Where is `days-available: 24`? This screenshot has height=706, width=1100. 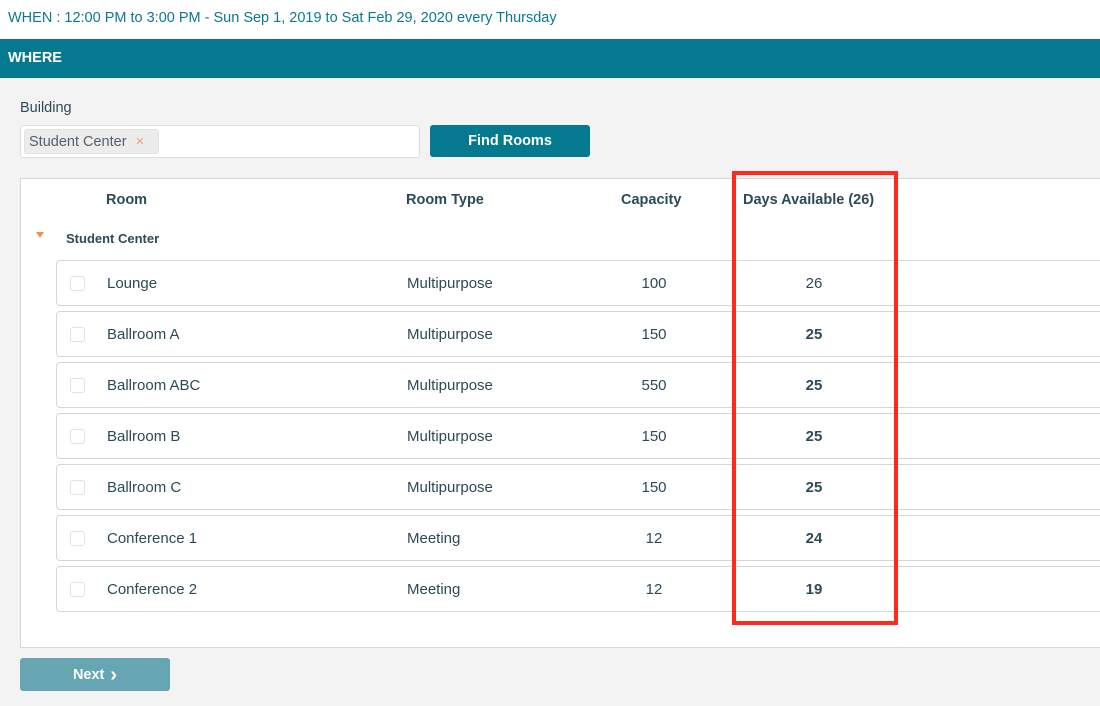
days-available: 24 is located at coordinates (814, 538).